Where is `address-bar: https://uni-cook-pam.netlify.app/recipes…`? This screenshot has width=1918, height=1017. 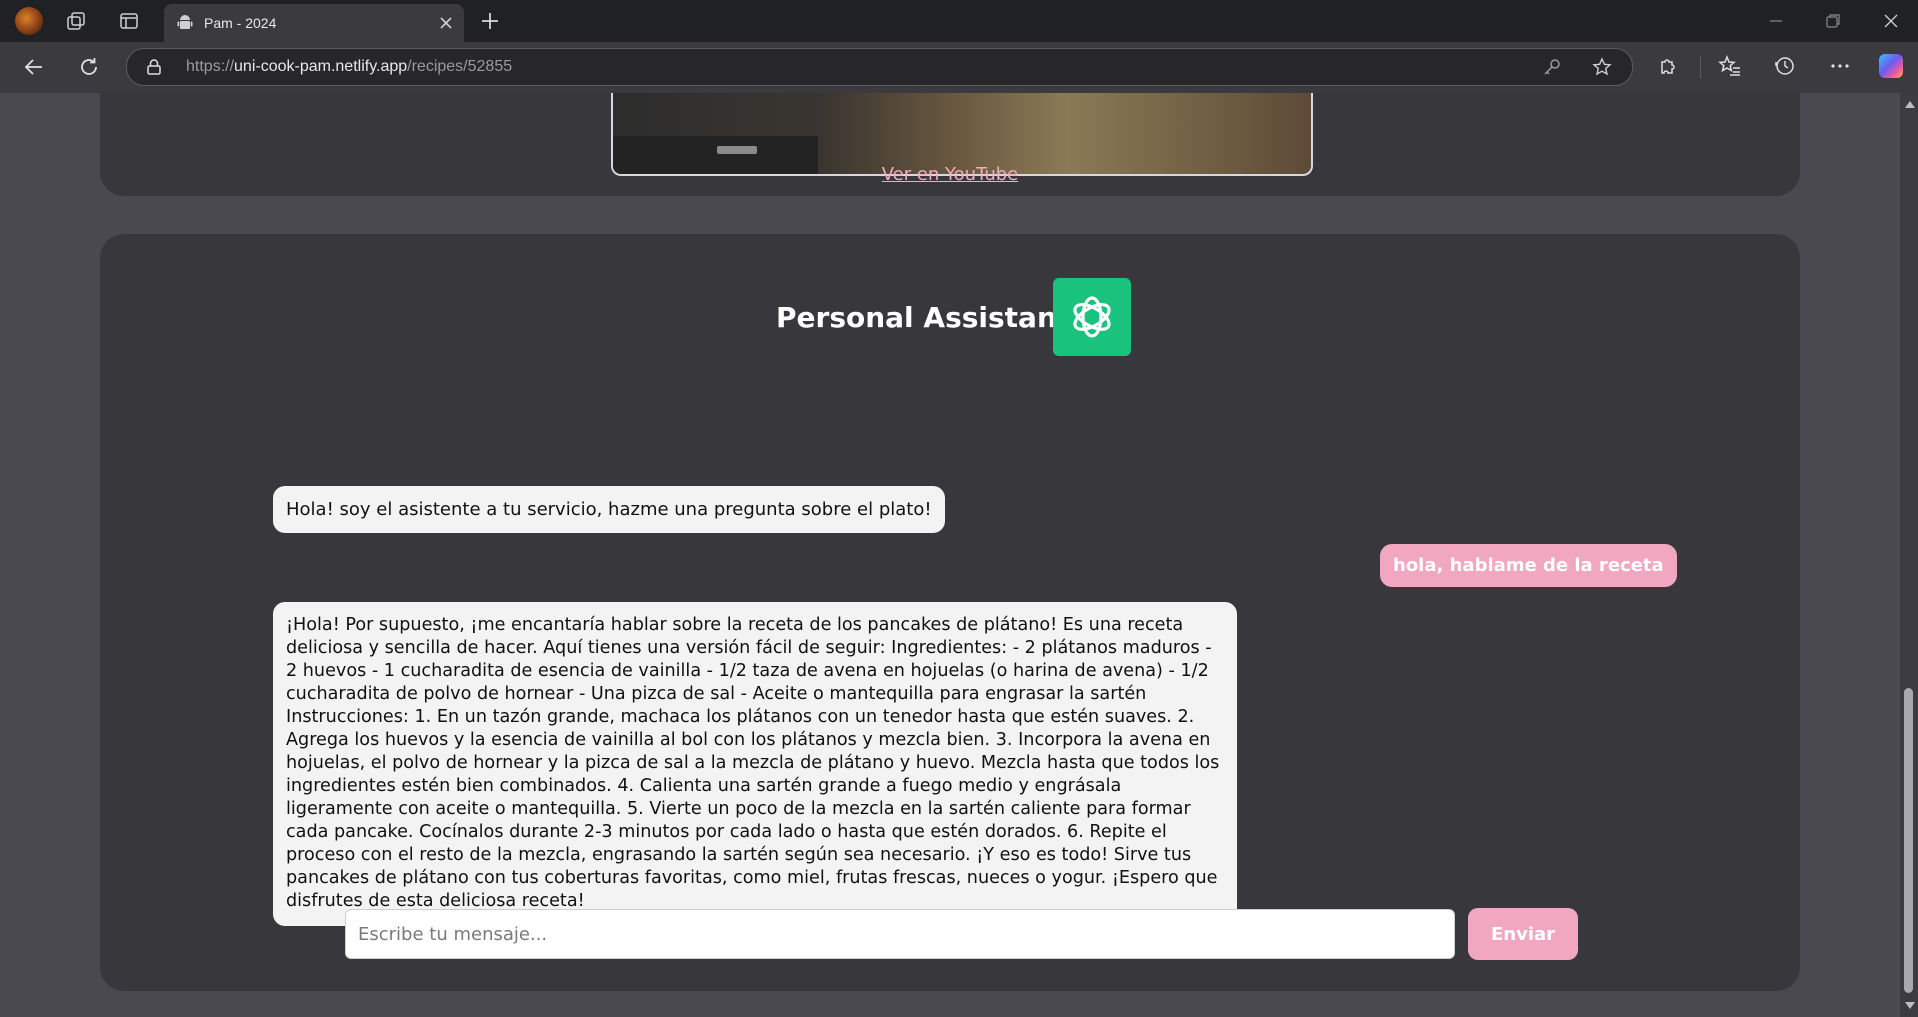 address-bar: https://uni-cook-pam.netlify.app/recipes… is located at coordinates (879, 67).